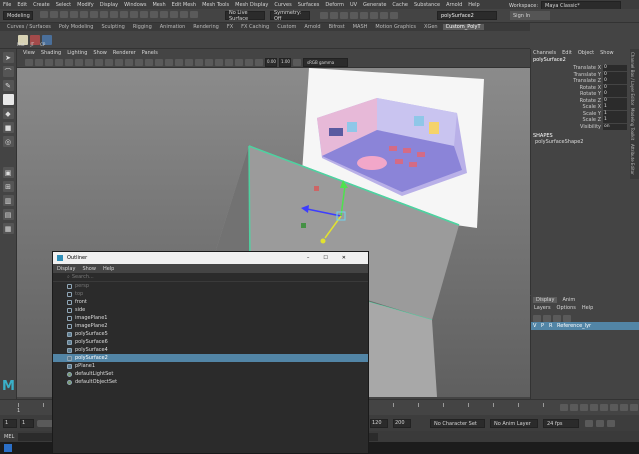  What do you see at coordinates (632, 159) in the screenshot?
I see `tab-attribute-editor: Attribute Editor` at bounding box center [632, 159].